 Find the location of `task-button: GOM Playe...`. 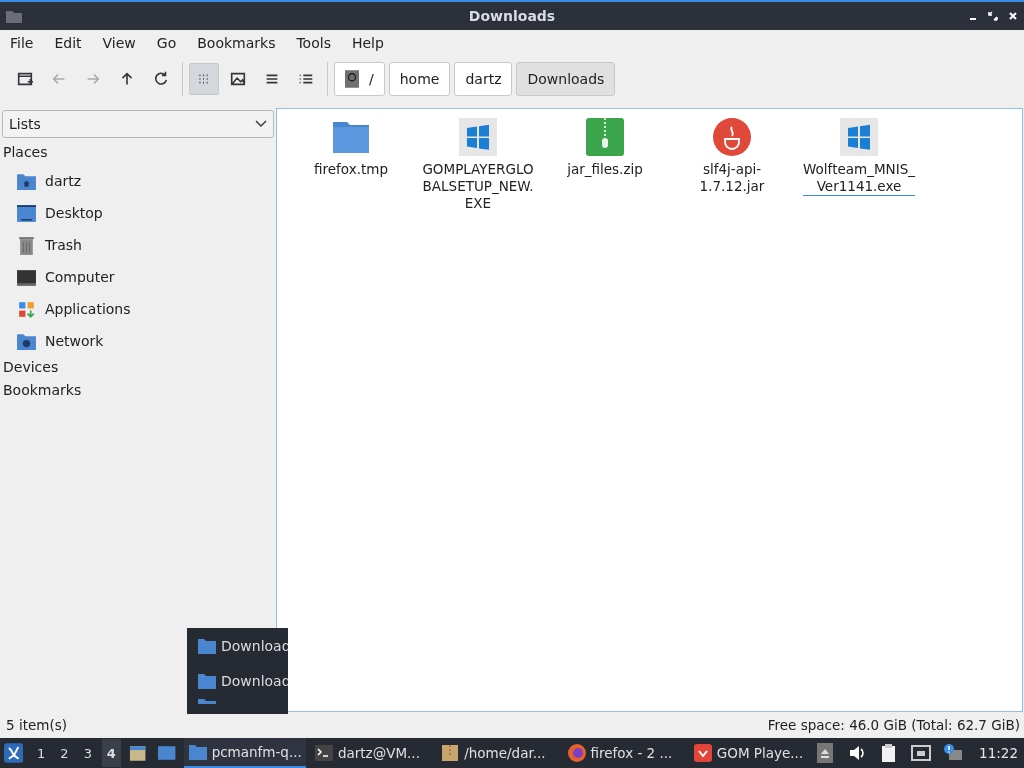

task-button: GOM Playe... is located at coordinates (750, 753).